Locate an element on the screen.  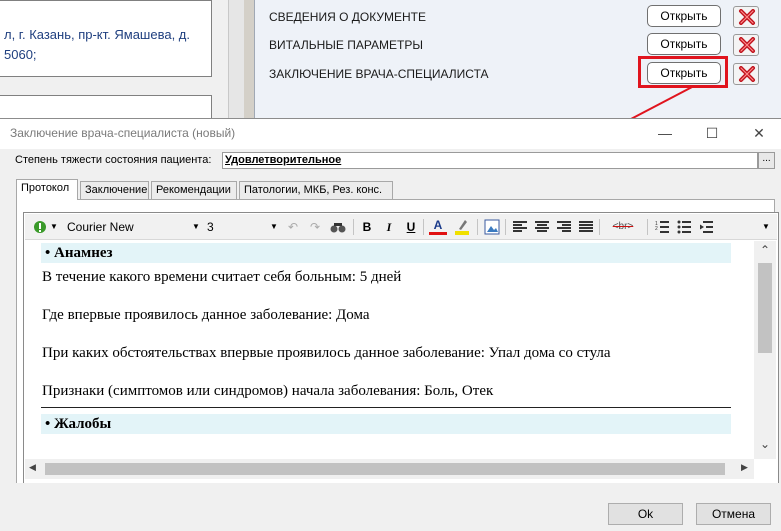
section-header-complaints: • Жалобы is located at coordinates (386, 424).